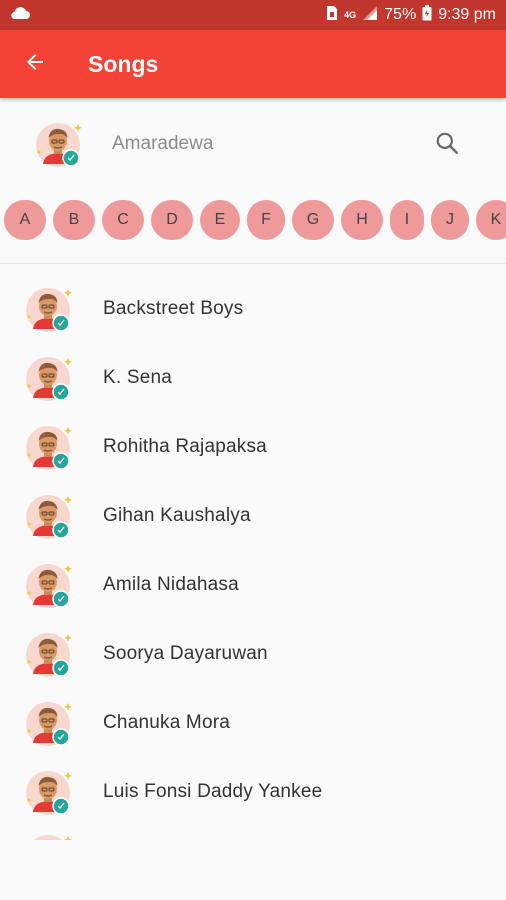 This screenshot has width=506, height=900. Describe the element at coordinates (74, 220) in the screenshot. I see `alphabet-chip-b: B` at that location.